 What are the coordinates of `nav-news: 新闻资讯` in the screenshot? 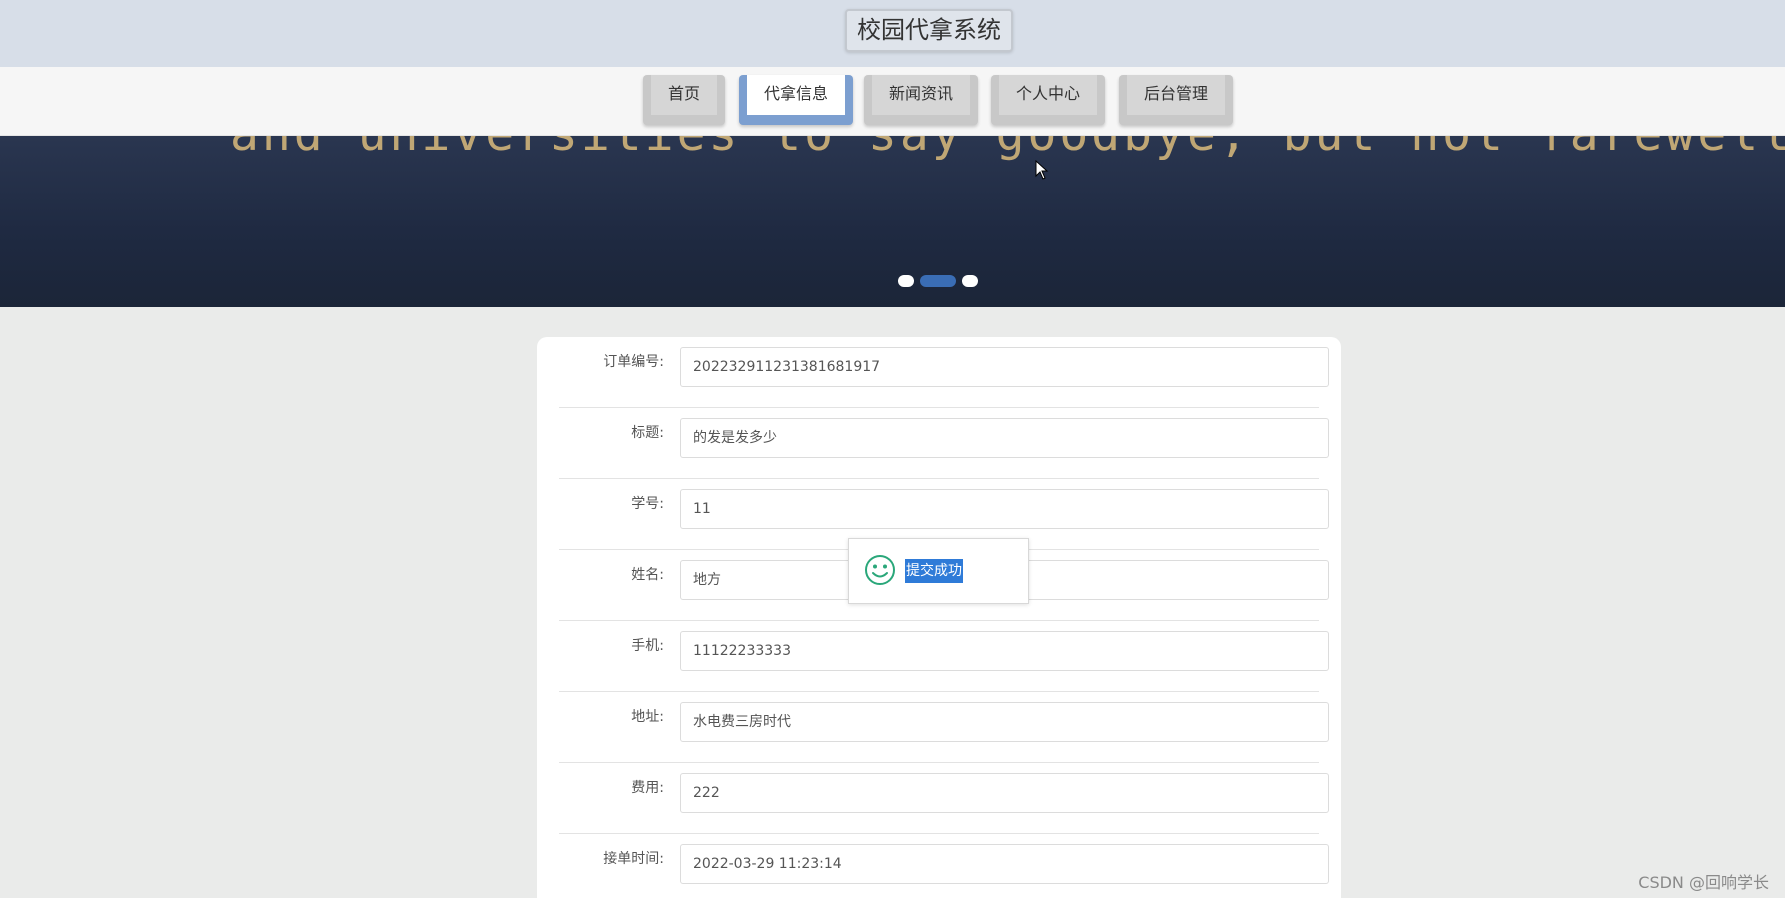 It's located at (921, 100).